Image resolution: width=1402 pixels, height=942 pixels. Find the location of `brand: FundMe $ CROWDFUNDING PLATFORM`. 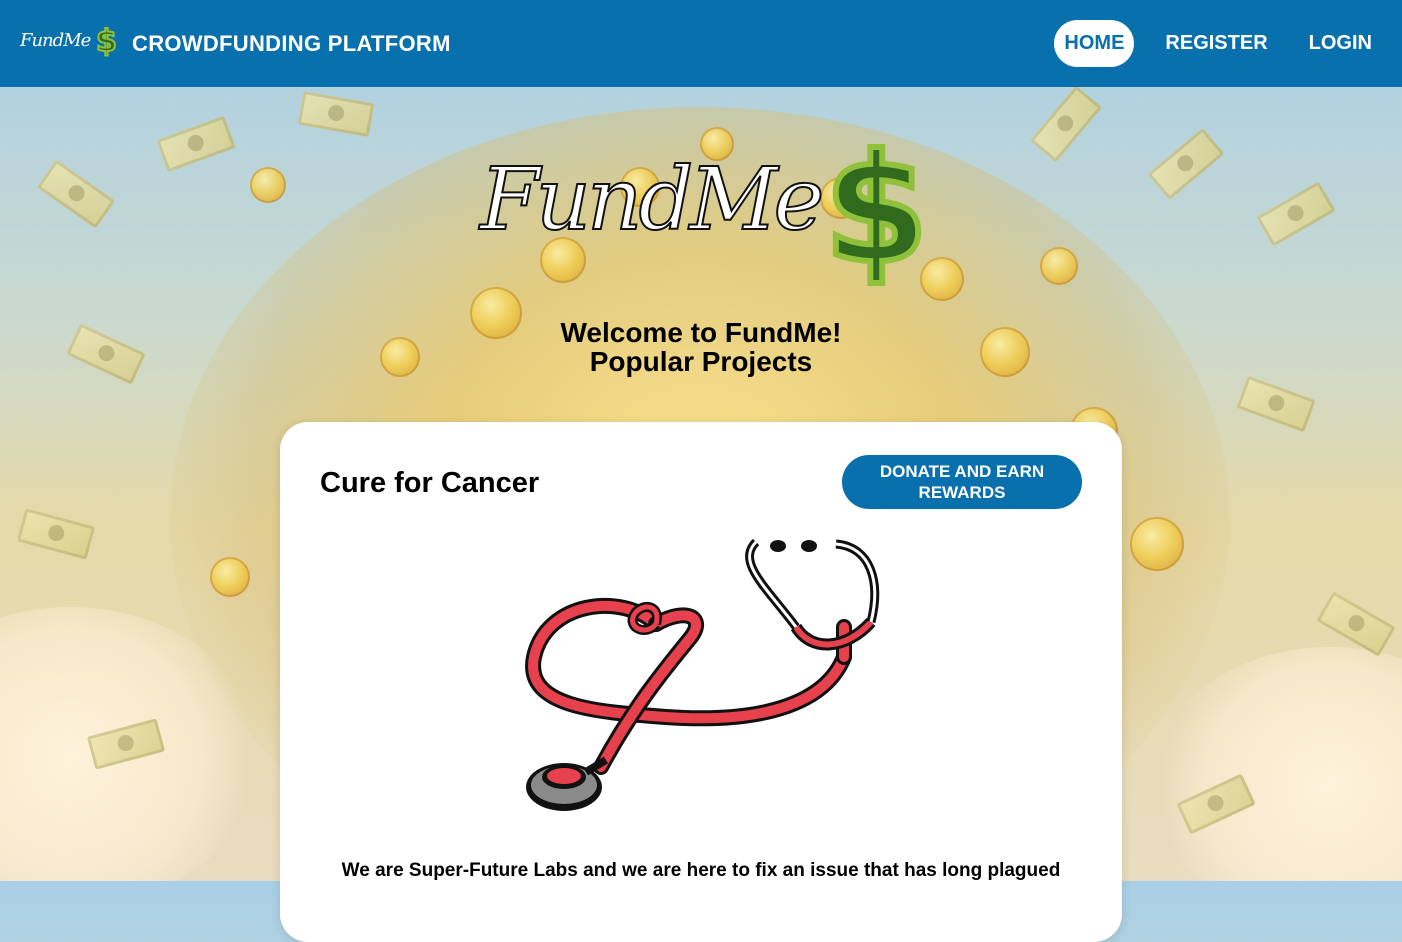

brand: FundMe $ CROWDFUNDING PLATFORM is located at coordinates (235, 43).